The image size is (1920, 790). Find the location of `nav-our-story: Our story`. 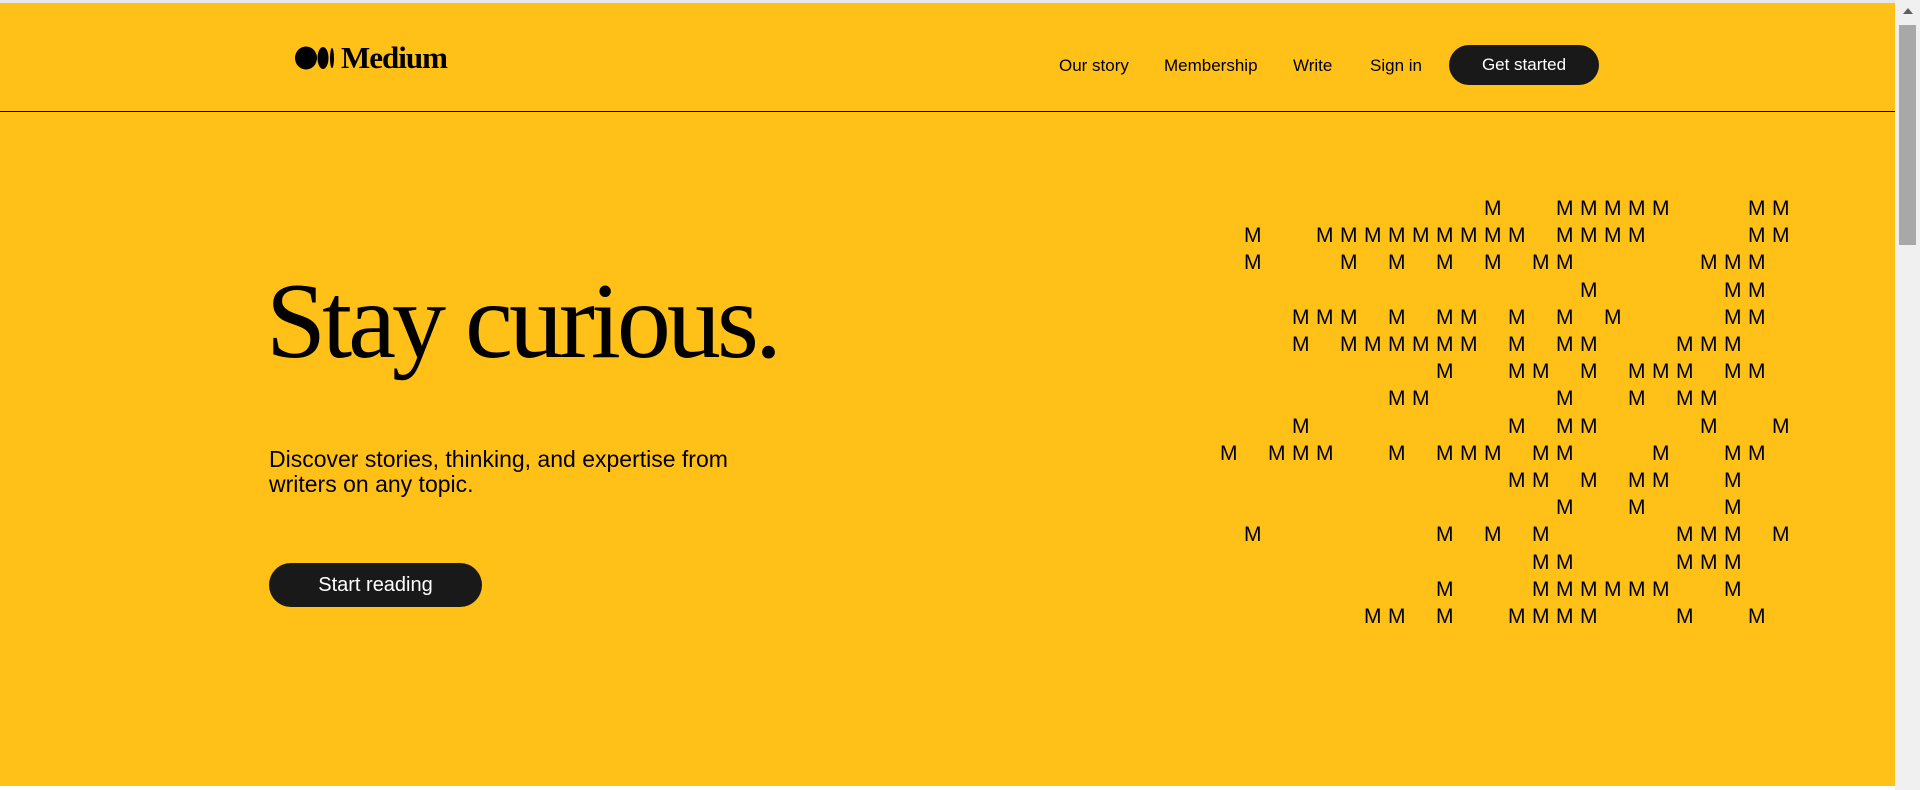

nav-our-story: Our story is located at coordinates (1094, 66).